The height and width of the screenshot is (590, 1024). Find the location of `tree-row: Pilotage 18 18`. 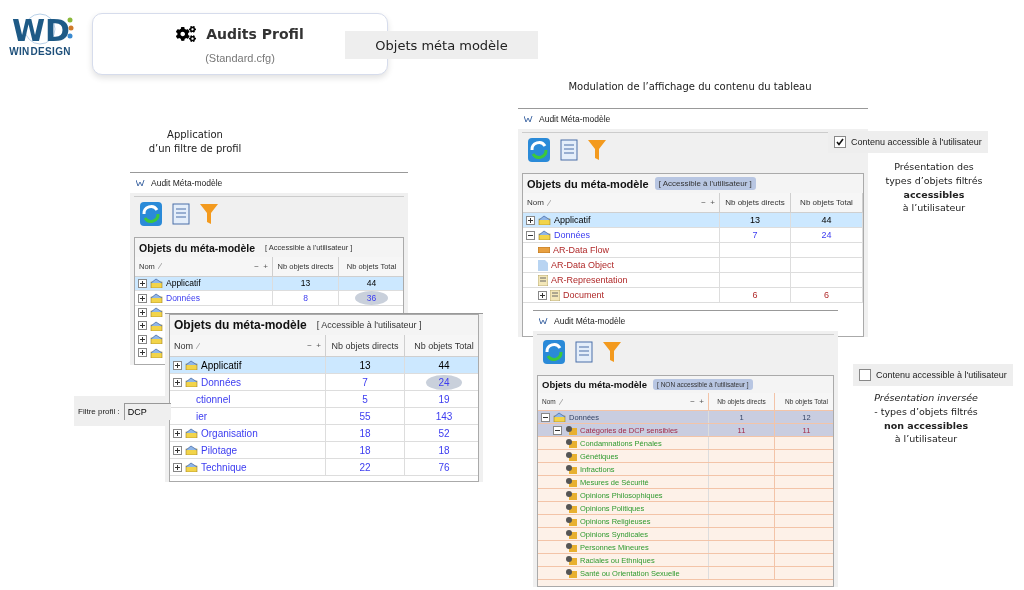

tree-row: Pilotage 18 18 is located at coordinates (324, 450).